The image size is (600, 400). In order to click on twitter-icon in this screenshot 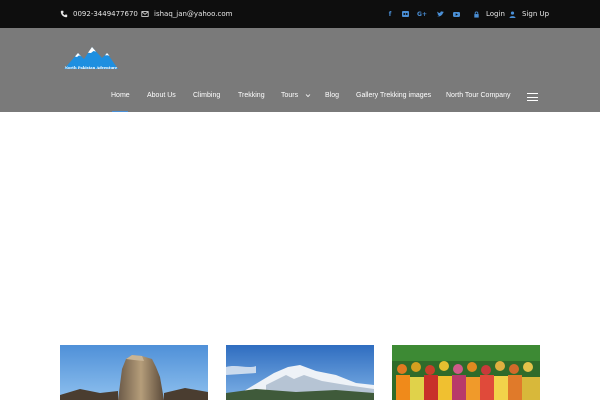, I will do `click(440, 14)`.